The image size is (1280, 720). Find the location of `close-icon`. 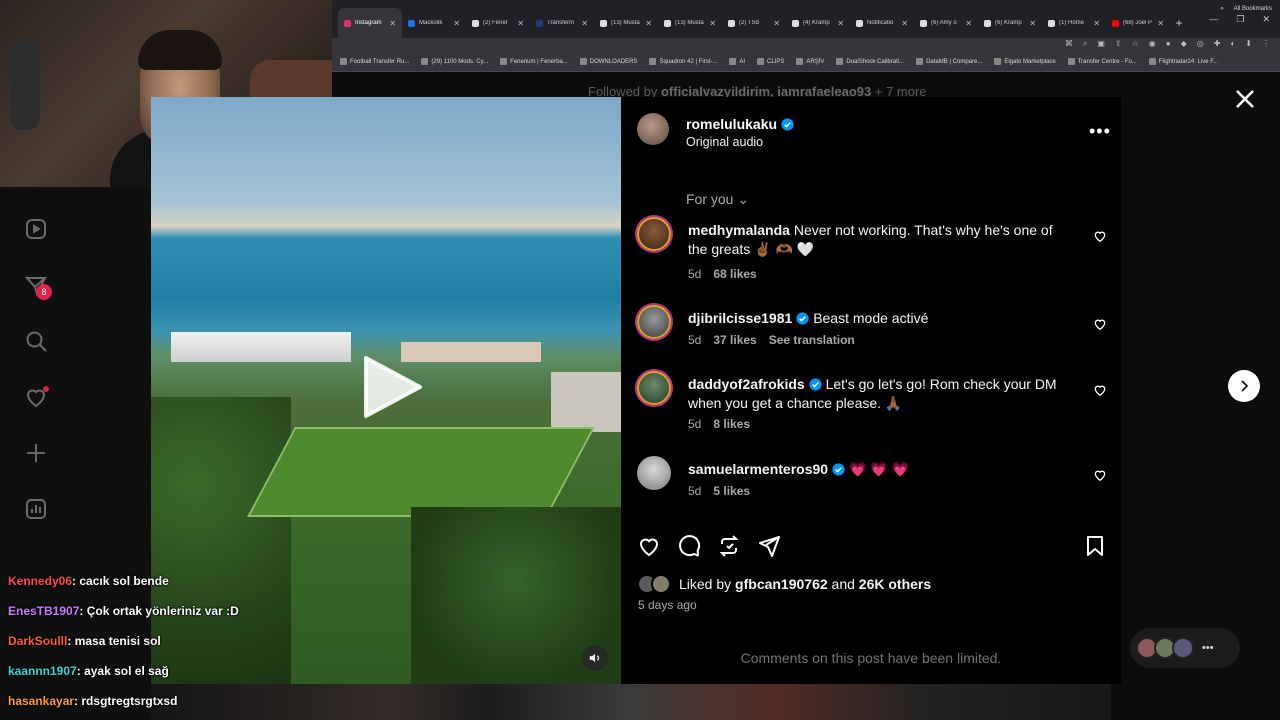

close-icon is located at coordinates (1245, 99).